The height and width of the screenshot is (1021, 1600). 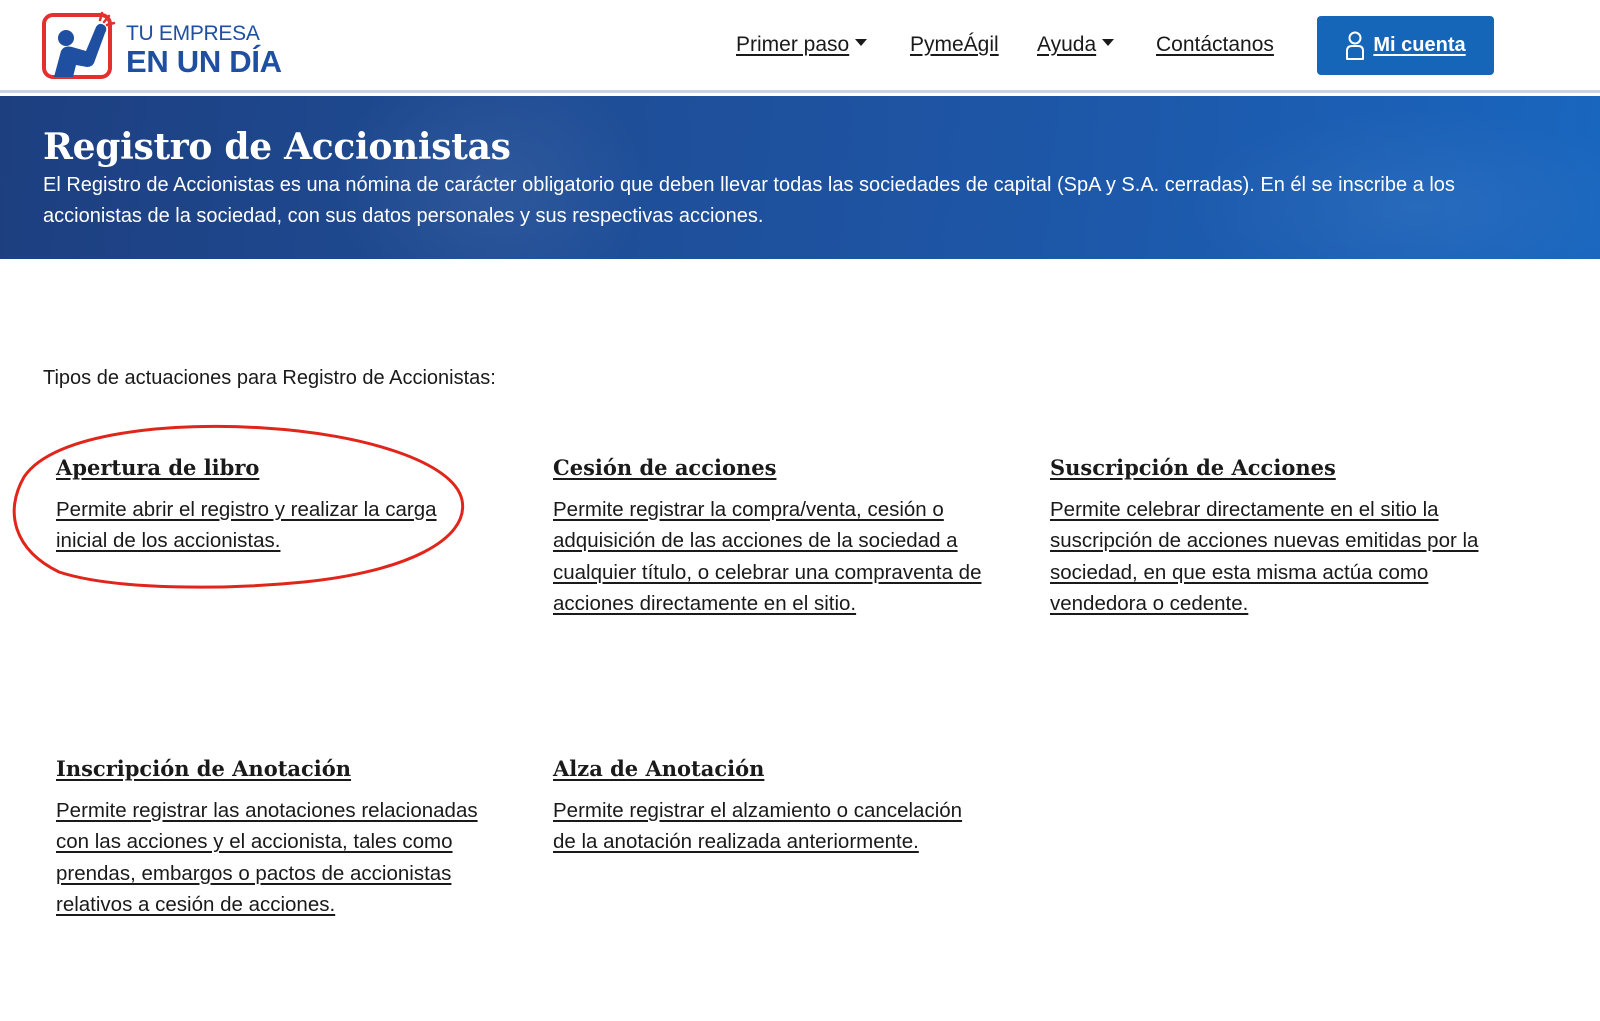 I want to click on nav-contactanos: Contáctanos, so click(x=1215, y=45).